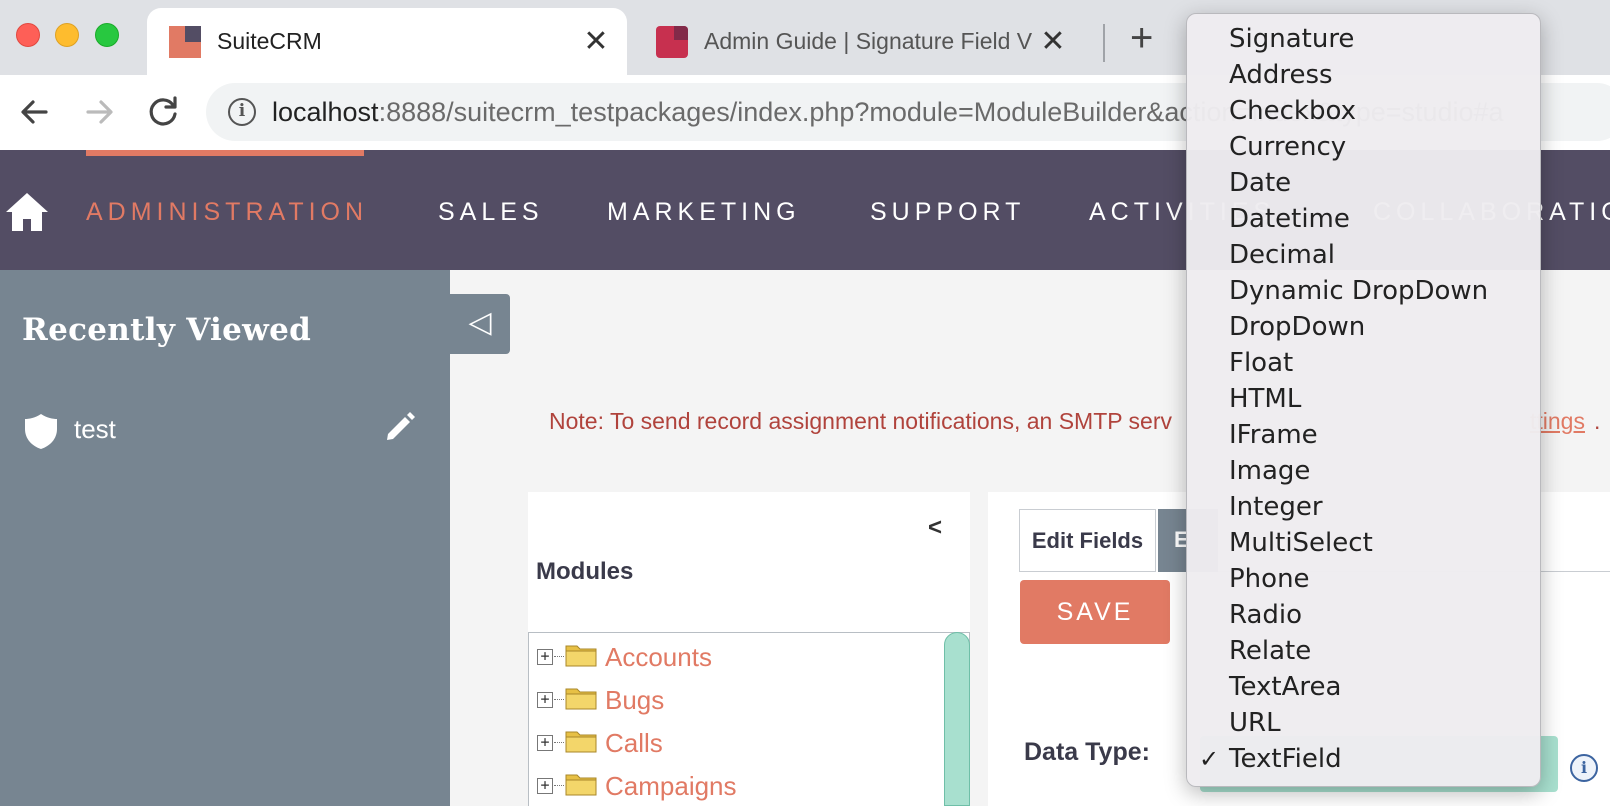  I want to click on dropdown-option: MultiSelect, so click(1363, 543).